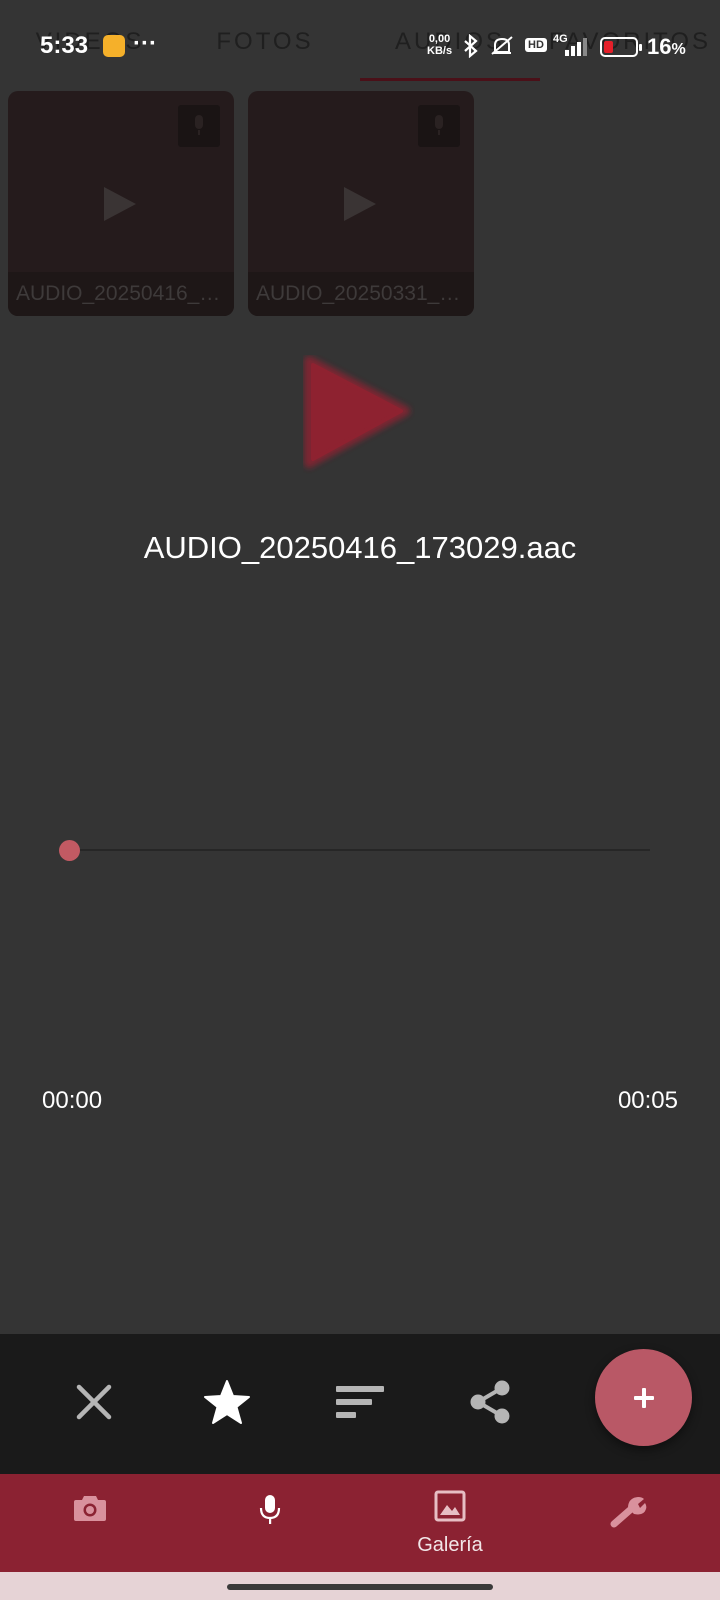 The image size is (720, 1600). I want to click on share-icon, so click(490, 1402).